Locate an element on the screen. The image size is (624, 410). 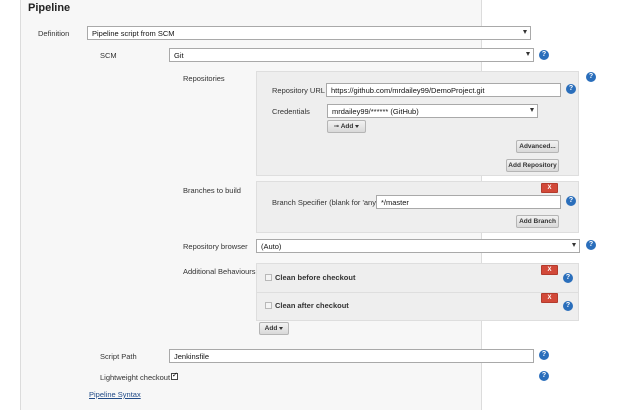
script-path-input: Jenkinsfile is located at coordinates (351, 356).